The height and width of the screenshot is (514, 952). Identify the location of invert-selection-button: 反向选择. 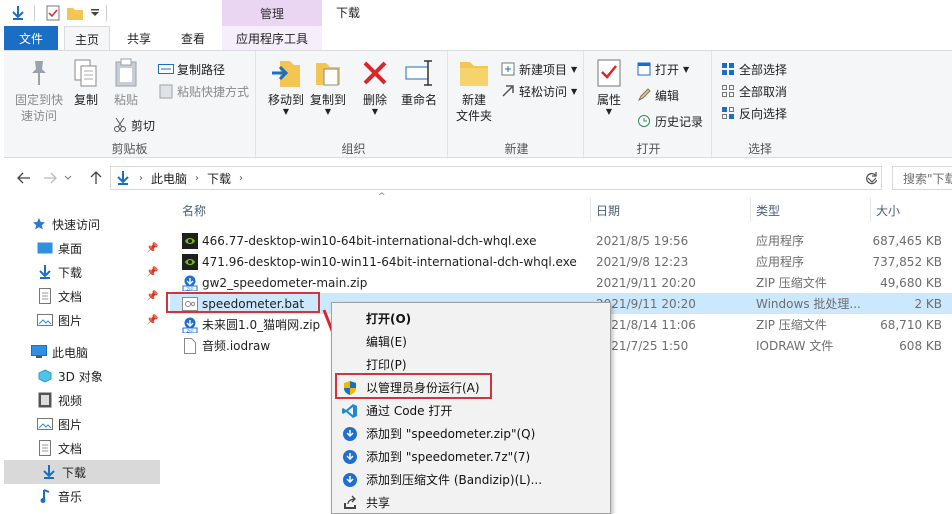
(753, 113).